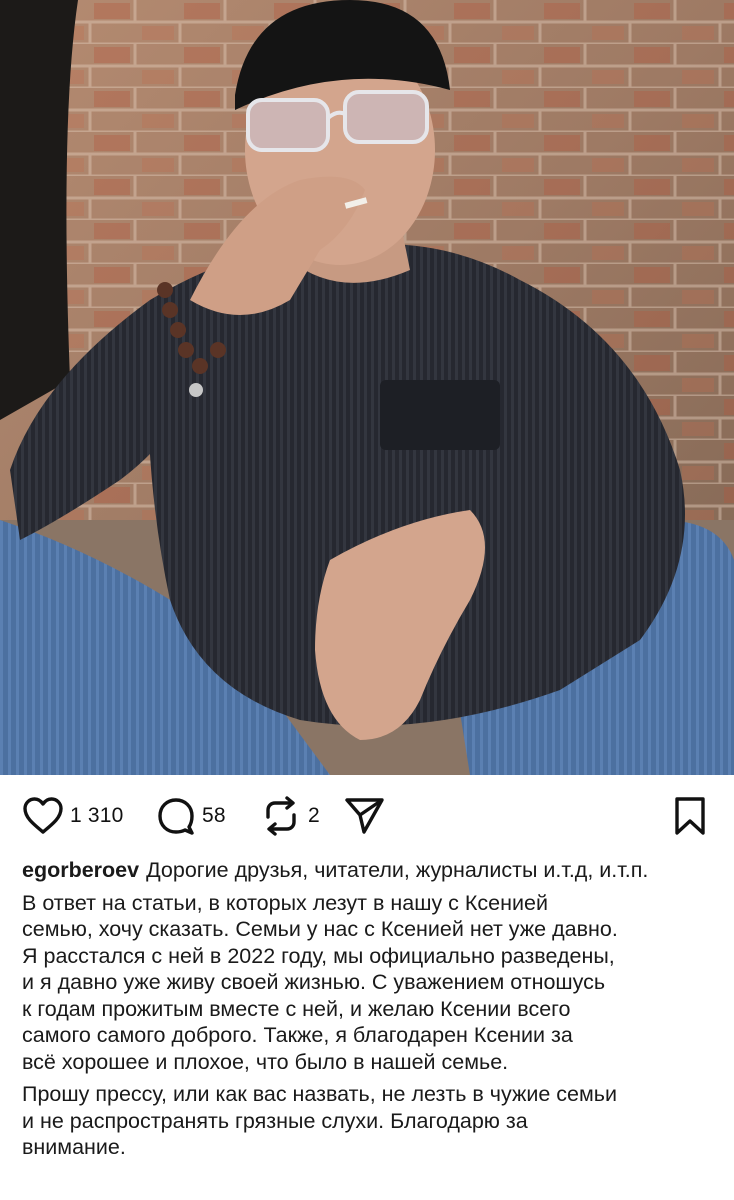 This screenshot has height=1200, width=734. I want to click on save-button, so click(690, 816).